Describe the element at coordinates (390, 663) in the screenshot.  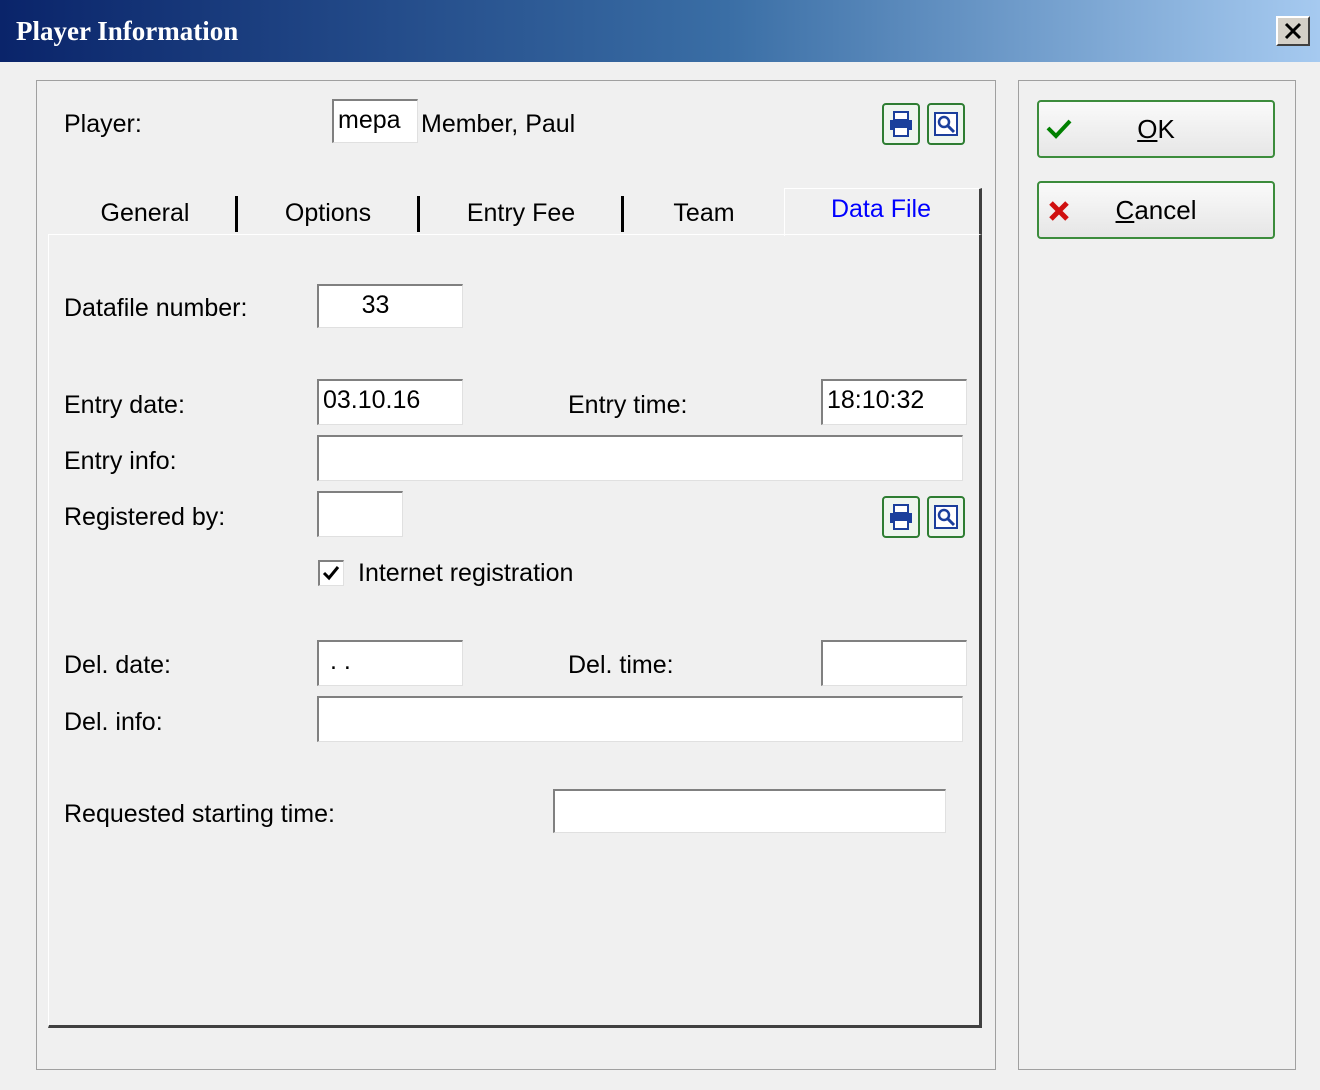
I see `del-date-field: . .` at that location.